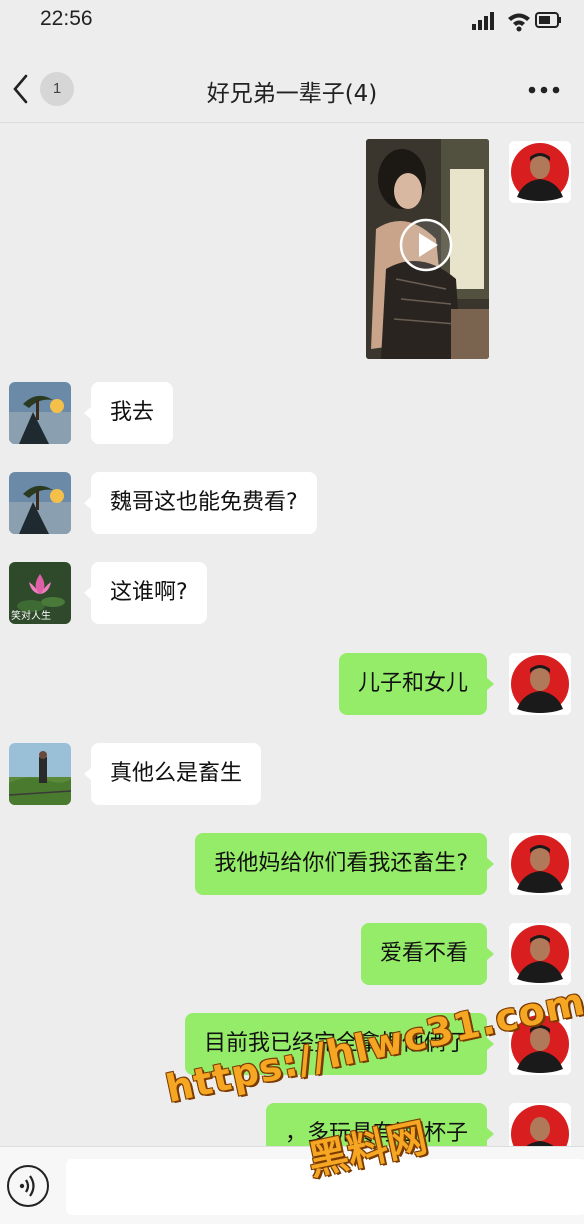 The height and width of the screenshot is (1224, 584). Describe the element at coordinates (128, 413) in the screenshot. I see `message-bubble: 我去` at that location.